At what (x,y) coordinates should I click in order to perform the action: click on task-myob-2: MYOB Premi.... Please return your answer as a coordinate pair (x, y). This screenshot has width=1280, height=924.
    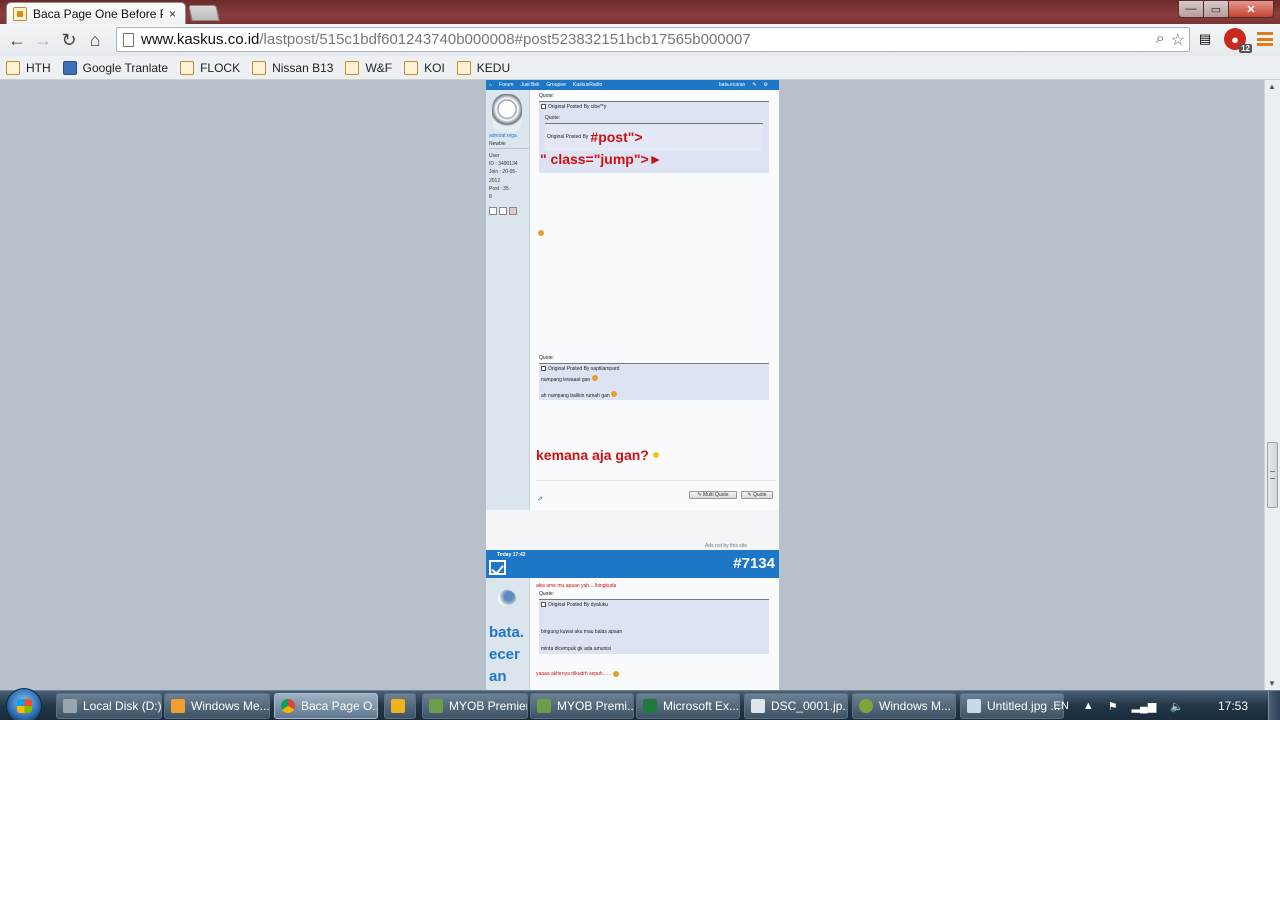
    Looking at the image, I should click on (582, 706).